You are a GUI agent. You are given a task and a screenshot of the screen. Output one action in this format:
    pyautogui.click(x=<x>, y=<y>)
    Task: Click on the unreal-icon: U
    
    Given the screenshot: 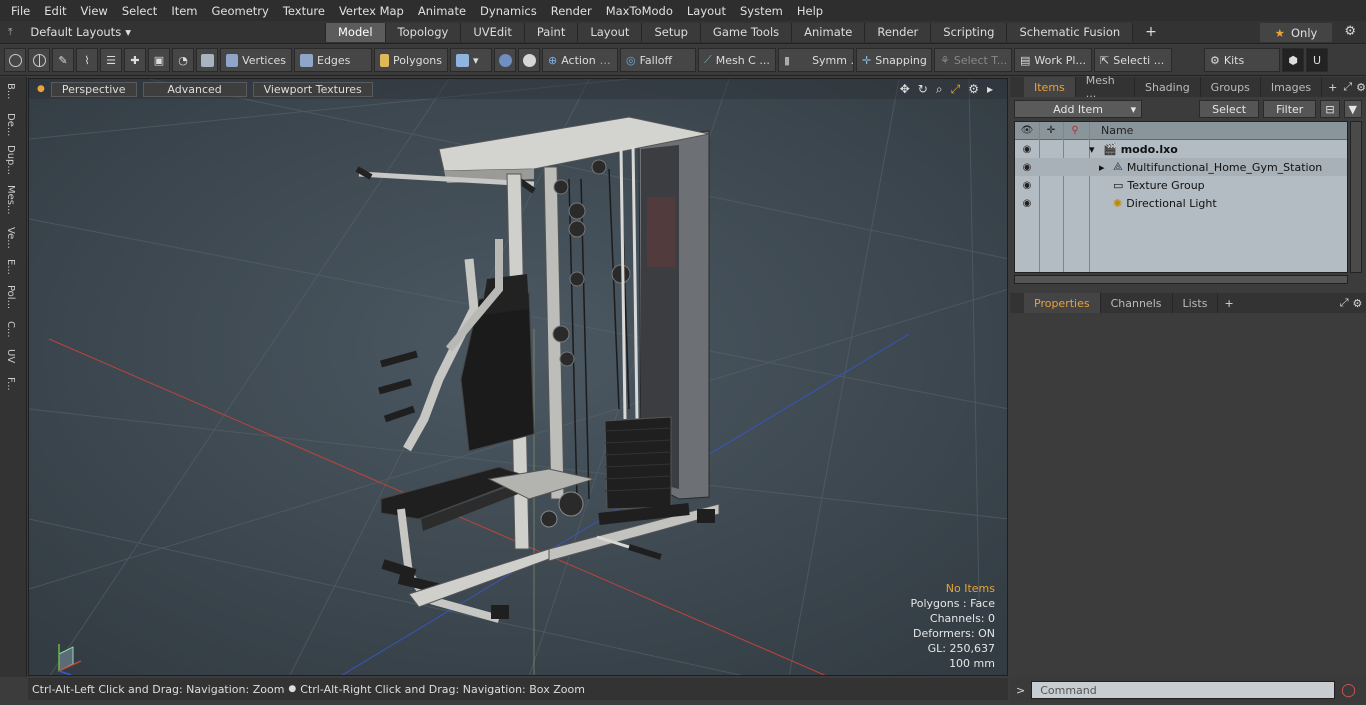 What is the action you would take?
    pyautogui.click(x=1317, y=60)
    